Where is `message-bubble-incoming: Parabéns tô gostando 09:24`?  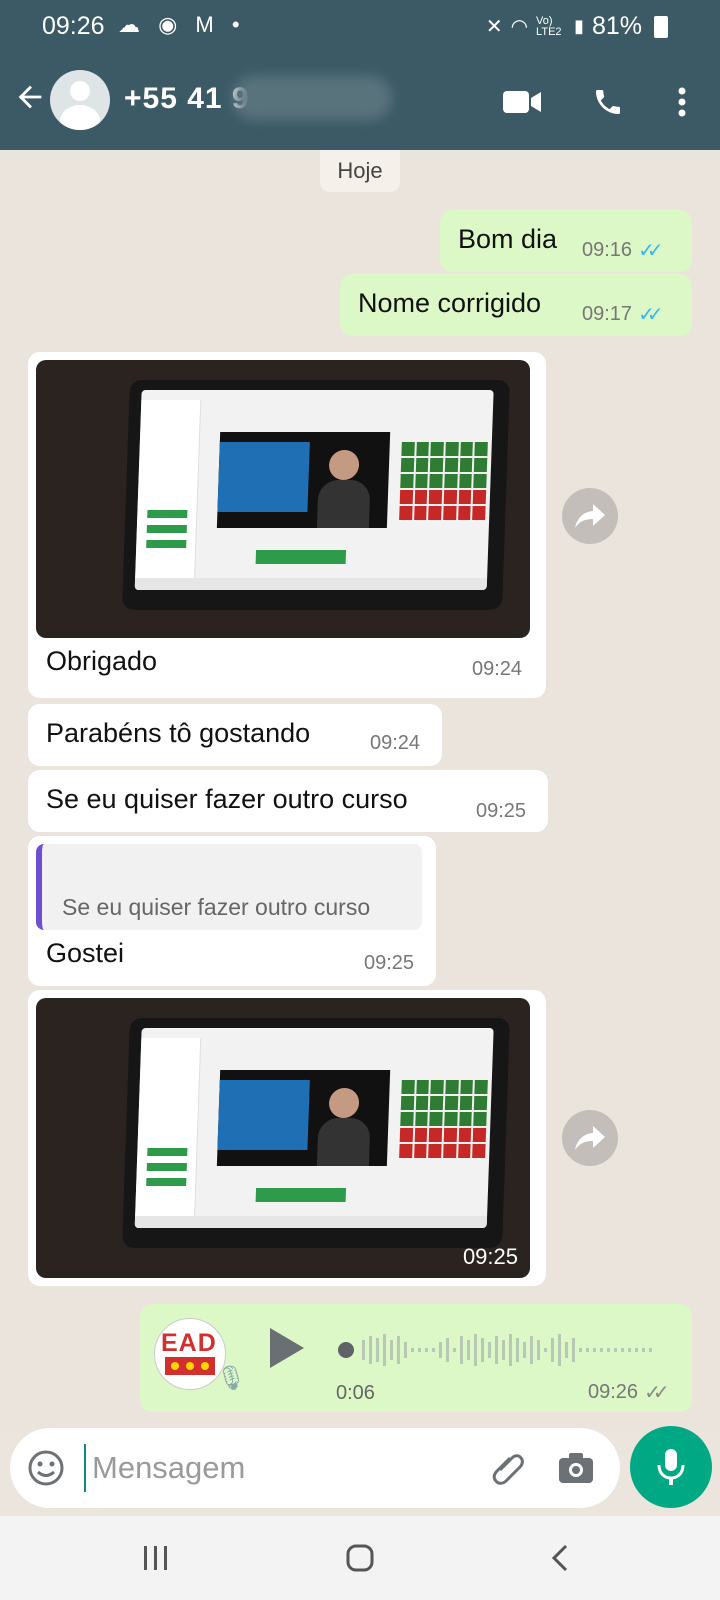
message-bubble-incoming: Parabéns tô gostando 09:24 is located at coordinates (235, 735).